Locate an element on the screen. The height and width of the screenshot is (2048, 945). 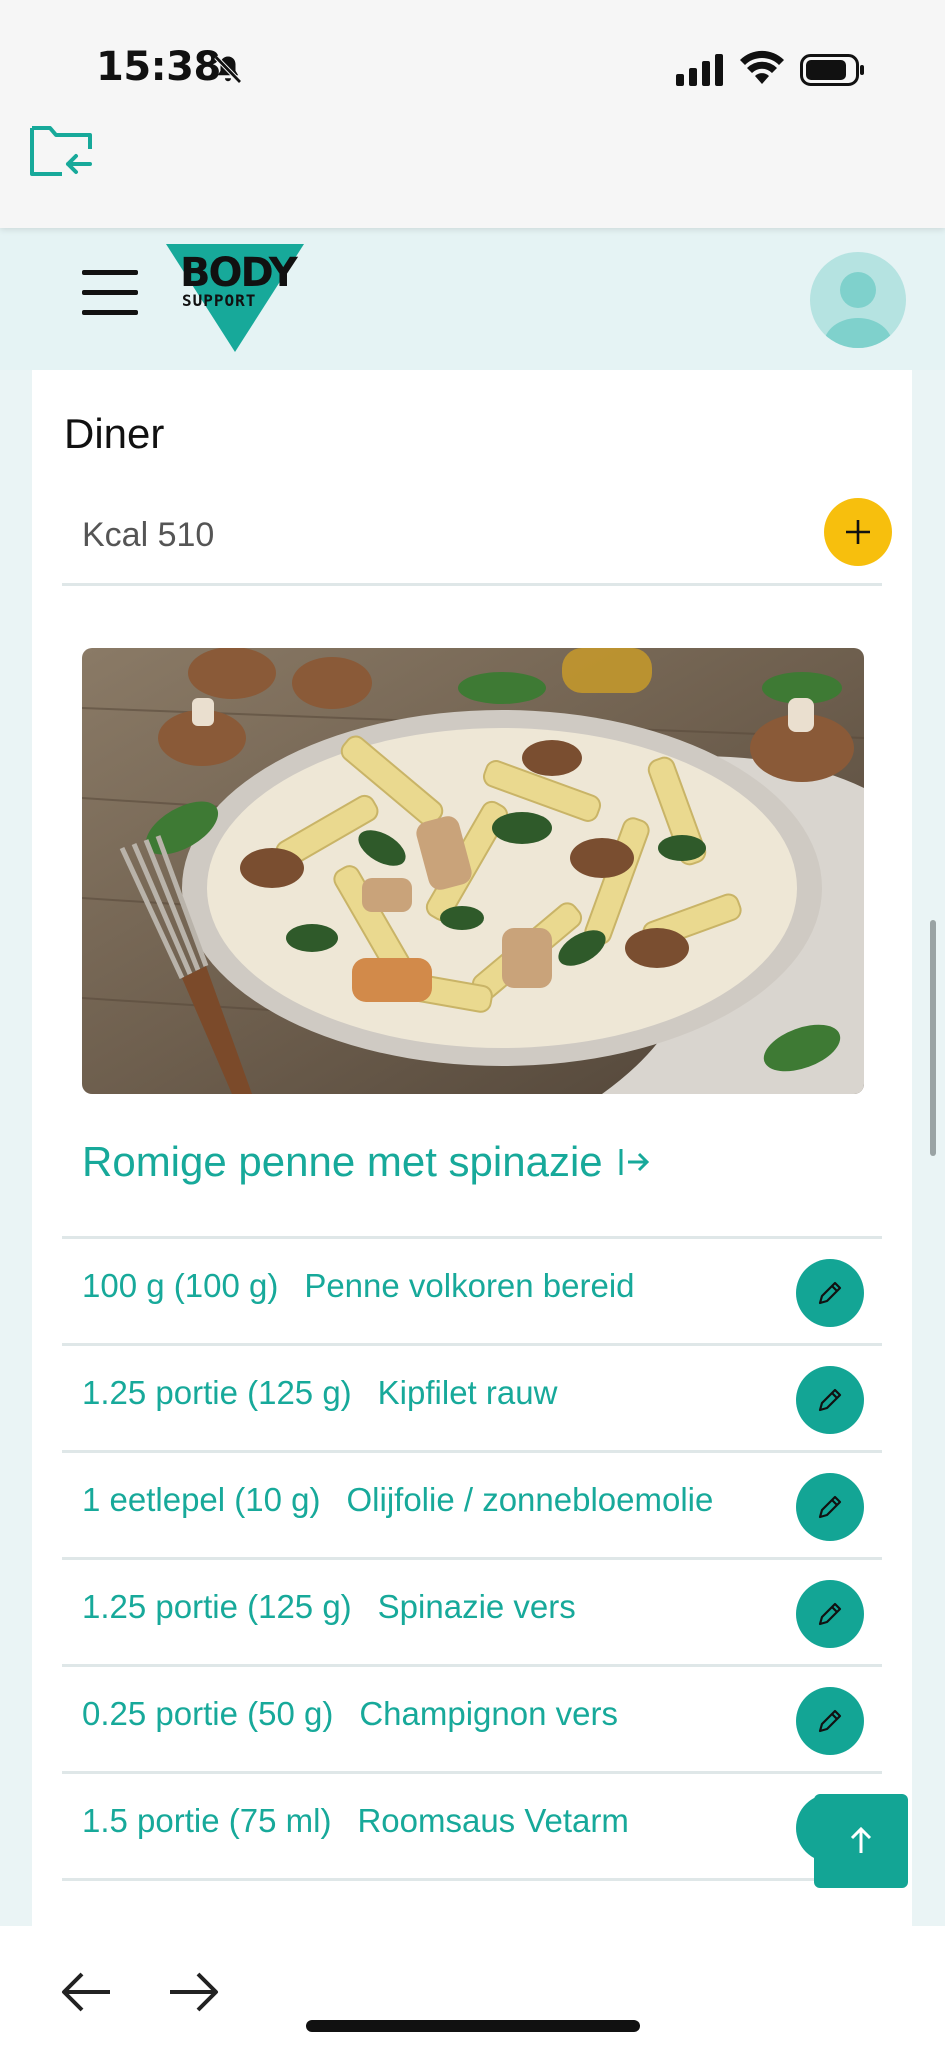
ingredient-quantity: 1.5 portie (75 ml) is located at coordinates (207, 1820).